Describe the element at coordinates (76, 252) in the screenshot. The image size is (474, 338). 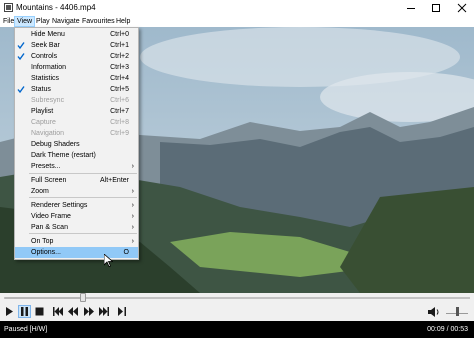
I see `menu-item-options: Options... O` at that location.